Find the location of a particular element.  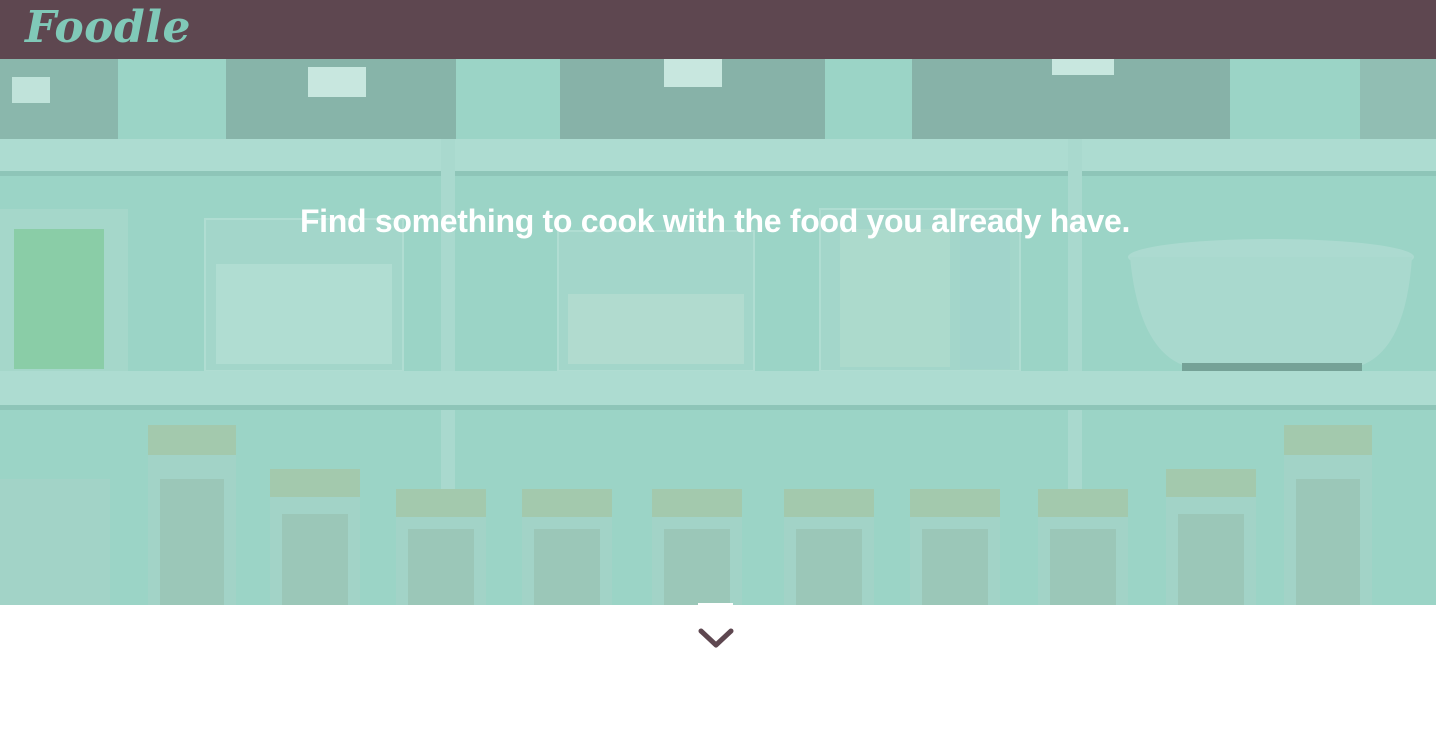

logo: Foodle is located at coordinates (108, 28).